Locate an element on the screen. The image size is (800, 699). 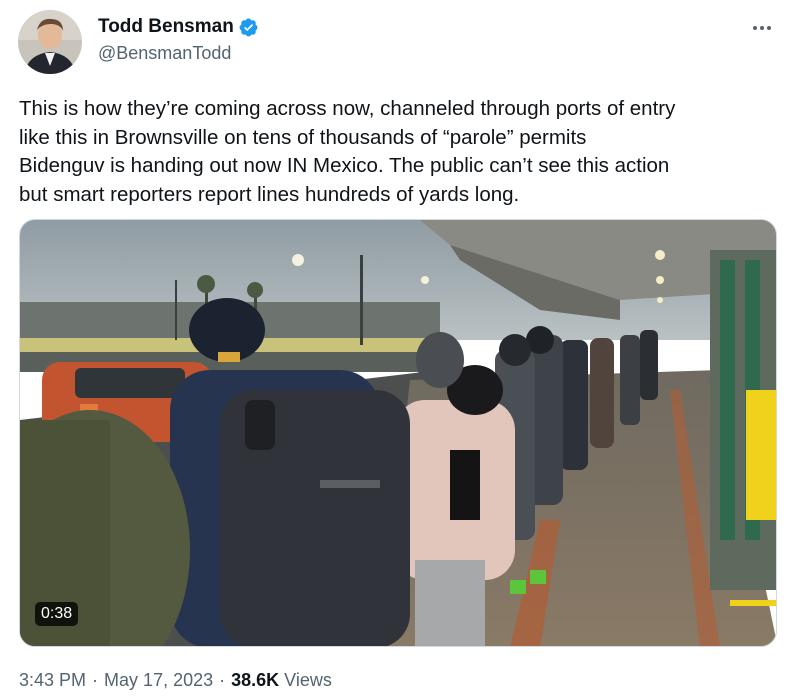
avatar is located at coordinates (50, 42).